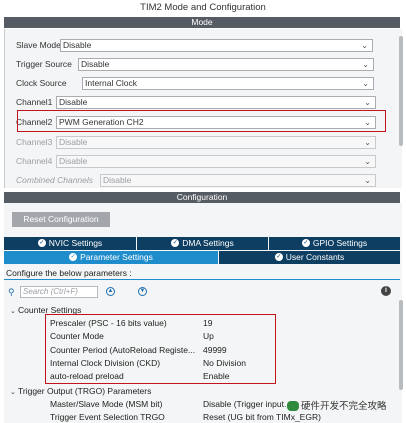 The image size is (406, 423). I want to click on combined-channels-row: Combined Channels Disable ⌄, so click(196, 180).